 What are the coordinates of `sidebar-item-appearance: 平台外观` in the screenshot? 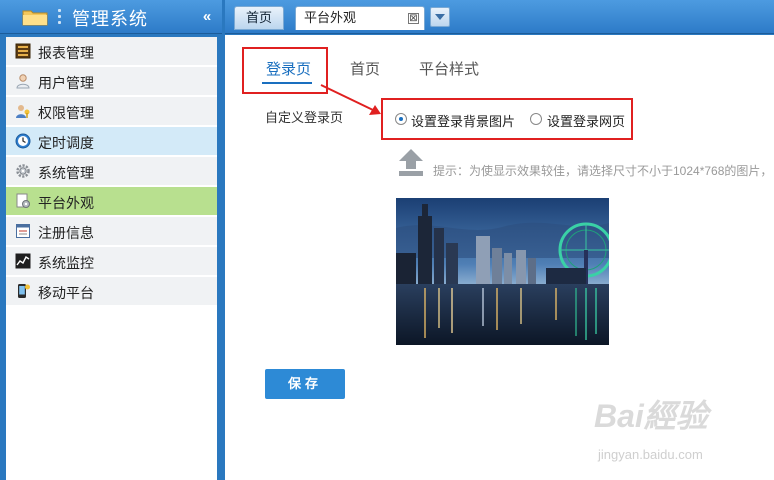 It's located at (111, 201).